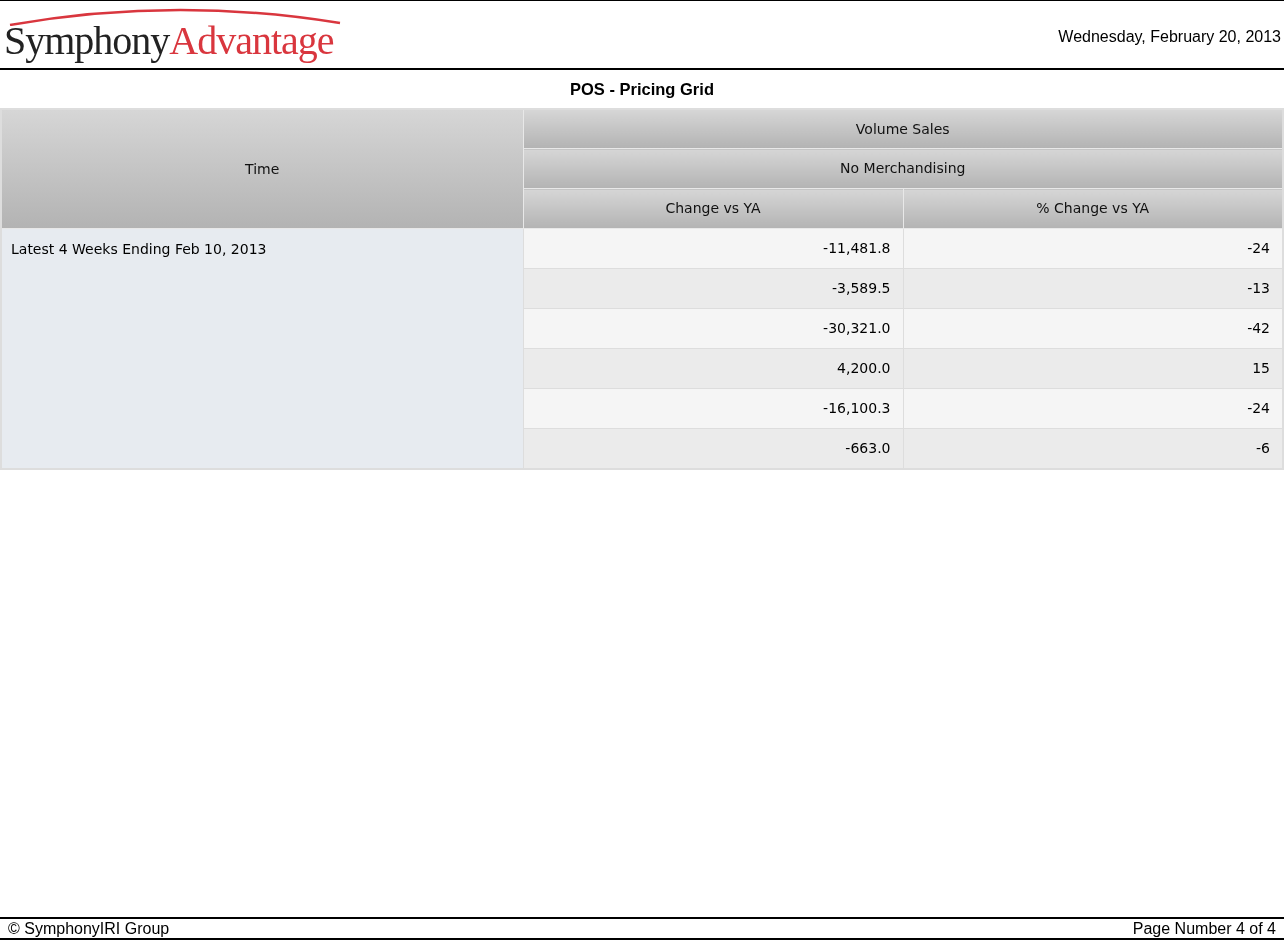  What do you see at coordinates (903, 128) in the screenshot?
I see `column-group-header: Volume Sales` at bounding box center [903, 128].